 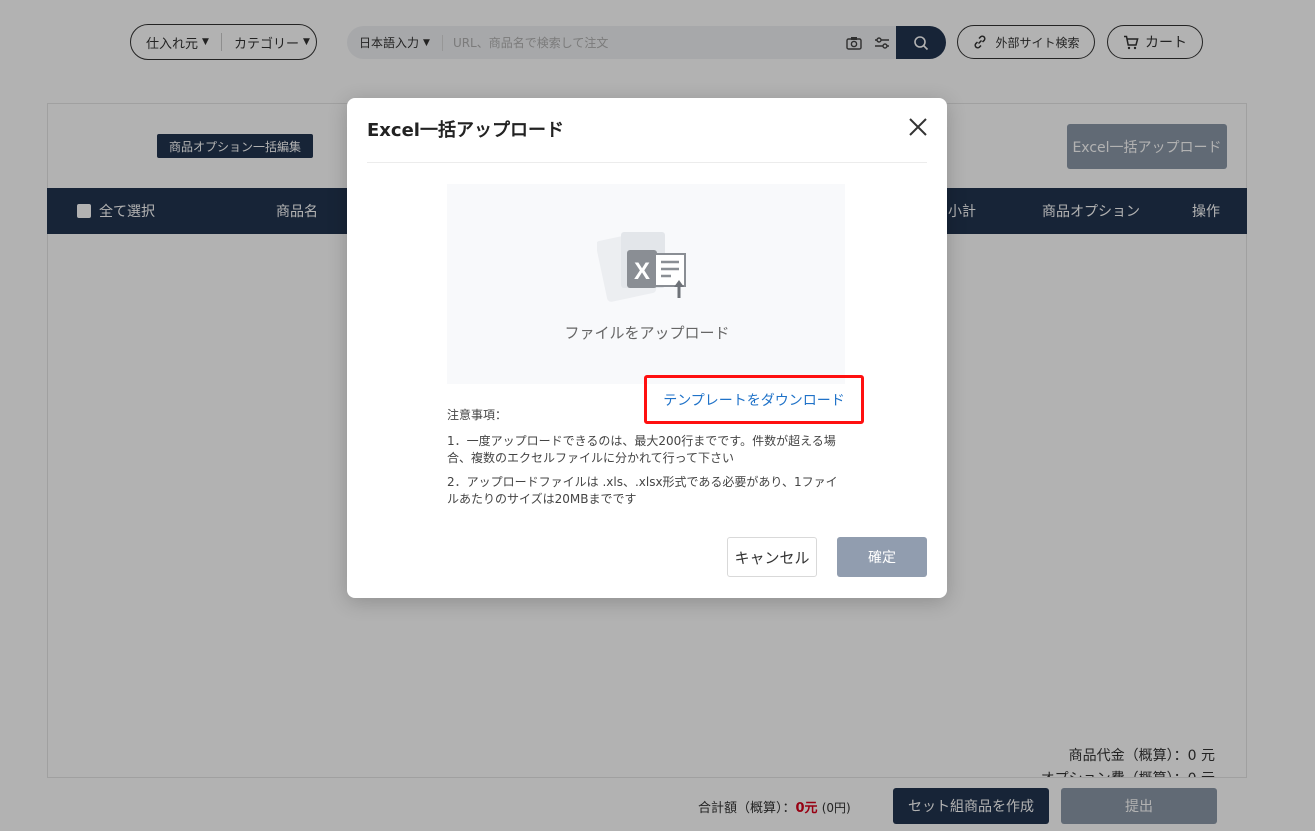 I want to click on excel-upload-icon: X, so click(x=644, y=272).